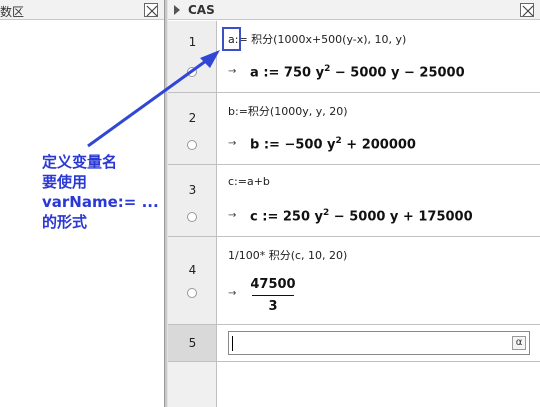  Describe the element at coordinates (65, 182) in the screenshot. I see `annotation-line-2: 要使用` at that location.